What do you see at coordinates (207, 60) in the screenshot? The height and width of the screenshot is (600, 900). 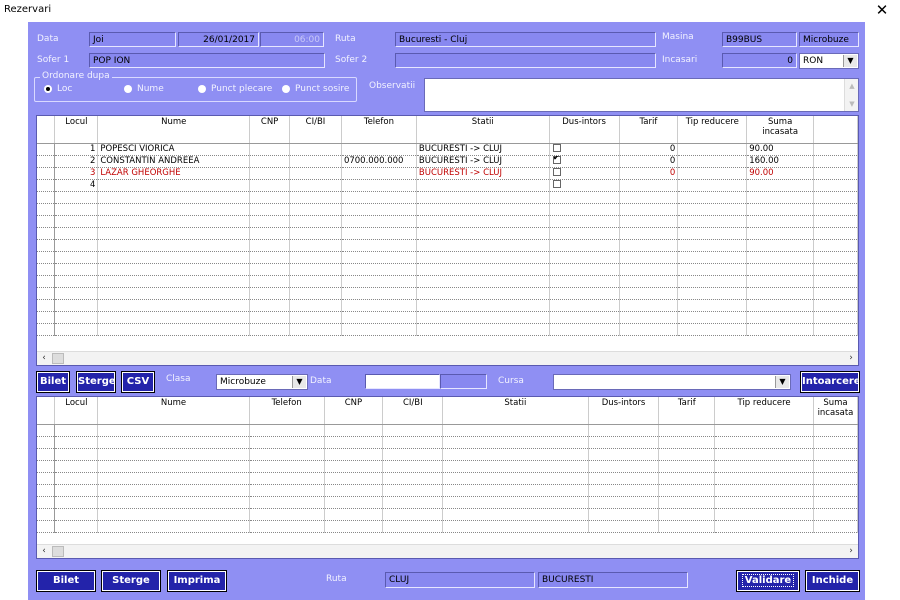 I see `sofer1-field: POP ION` at bounding box center [207, 60].